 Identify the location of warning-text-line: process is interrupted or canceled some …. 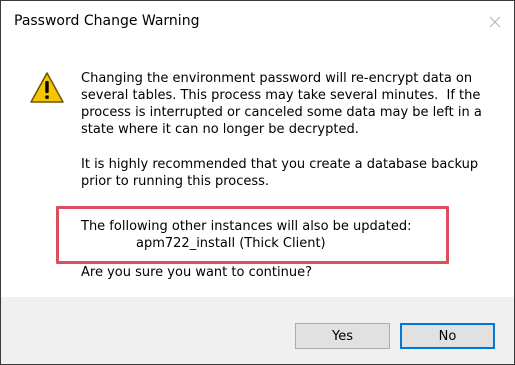
(281, 112).